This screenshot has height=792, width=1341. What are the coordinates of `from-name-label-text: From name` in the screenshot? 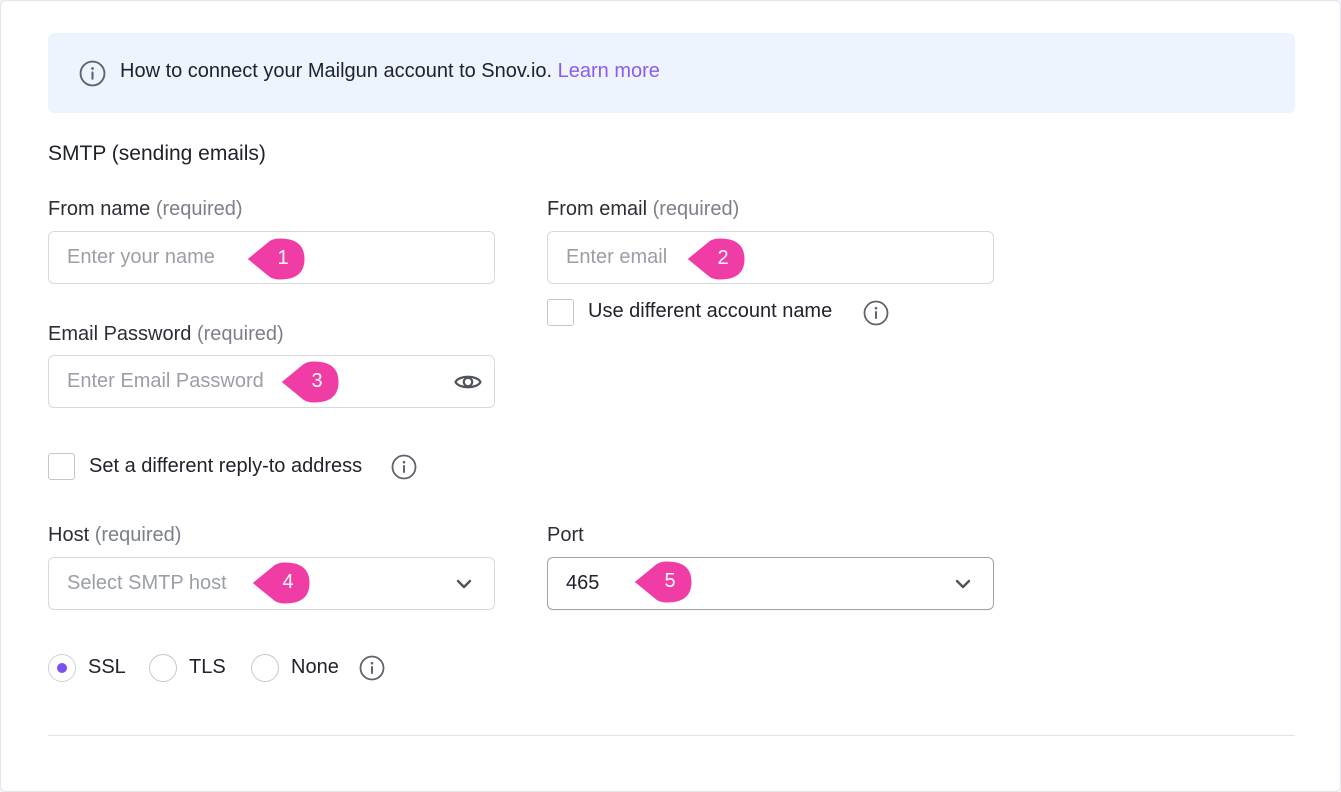 It's located at (99, 209).